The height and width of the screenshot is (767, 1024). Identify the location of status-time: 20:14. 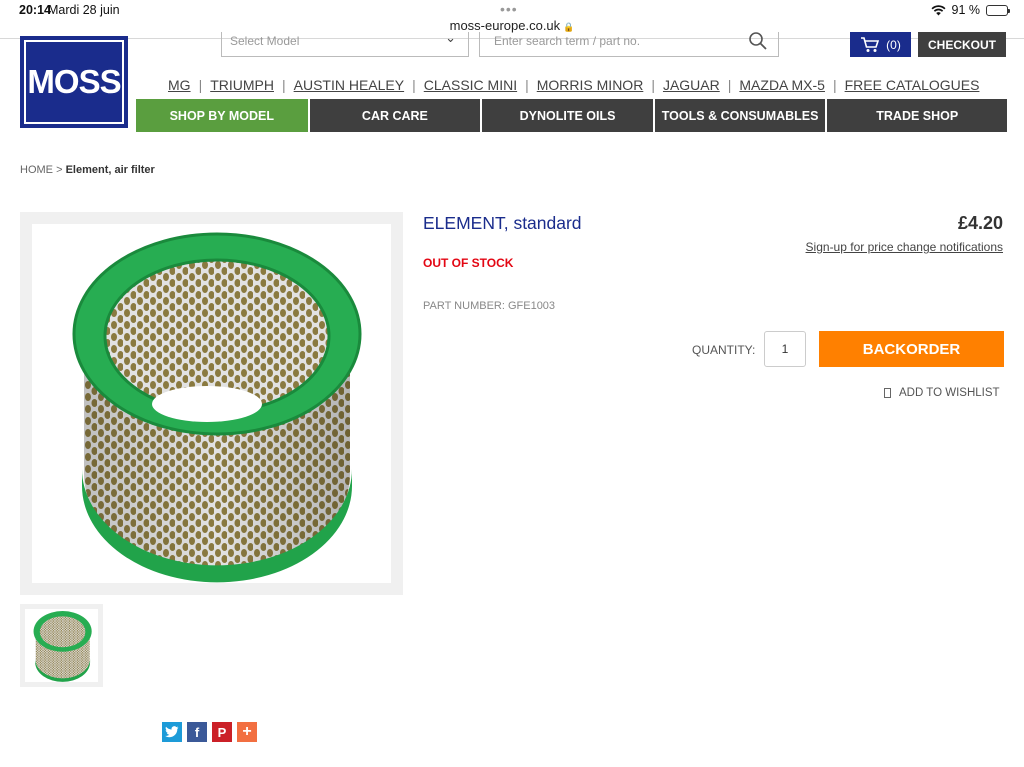
(35, 10).